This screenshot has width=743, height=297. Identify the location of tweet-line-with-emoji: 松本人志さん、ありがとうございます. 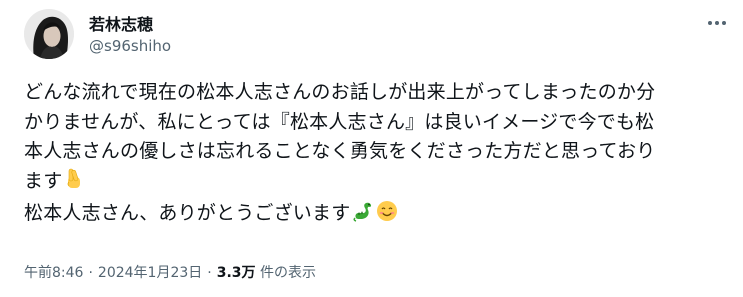
(374, 215).